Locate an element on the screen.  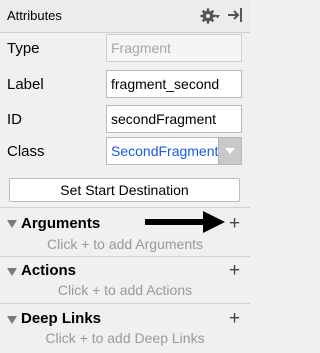
deep-links-hint: Click + to add Deep Links is located at coordinates (125, 338).